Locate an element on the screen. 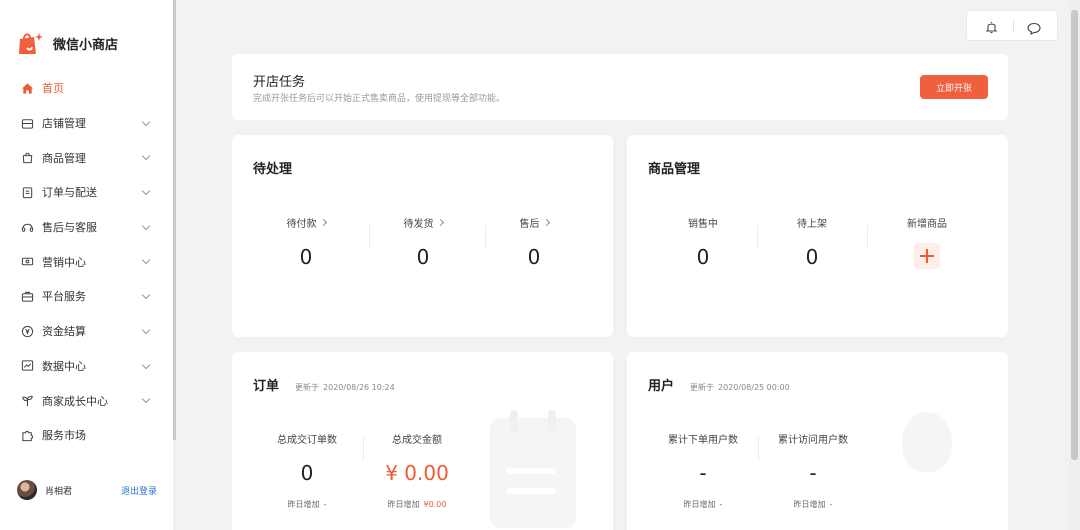  stat-order-users: 累计下单用户数 - 昨日增加 - is located at coordinates (703, 469).